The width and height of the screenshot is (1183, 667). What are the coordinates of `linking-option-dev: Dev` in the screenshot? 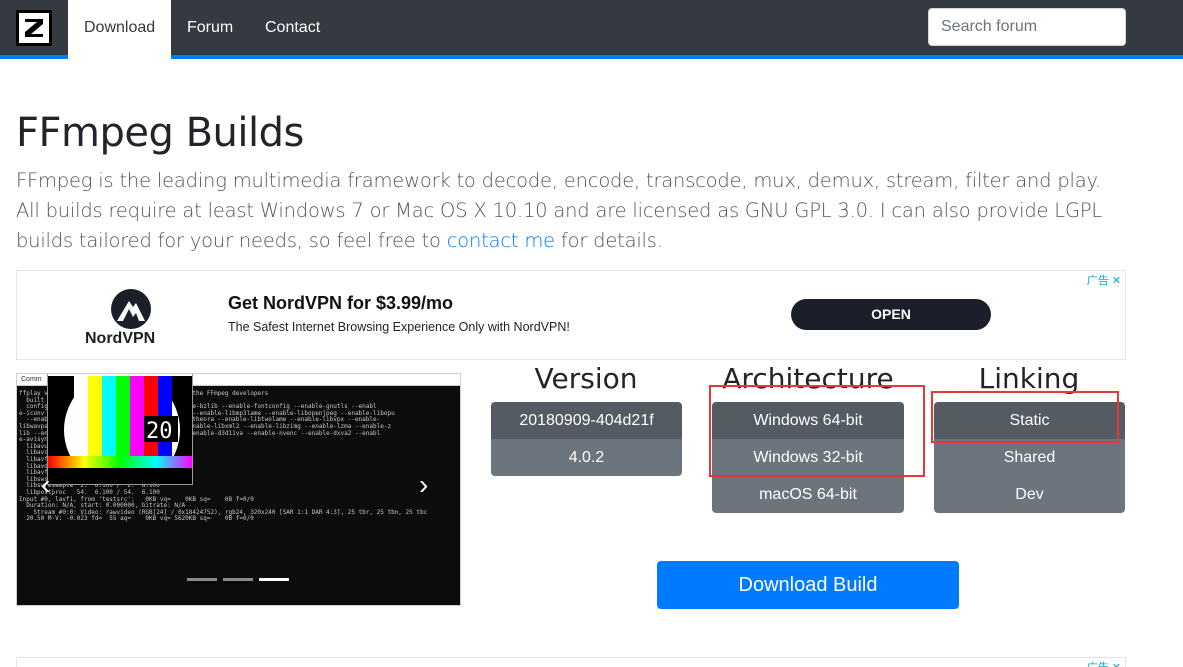 It's located at (1029, 494).